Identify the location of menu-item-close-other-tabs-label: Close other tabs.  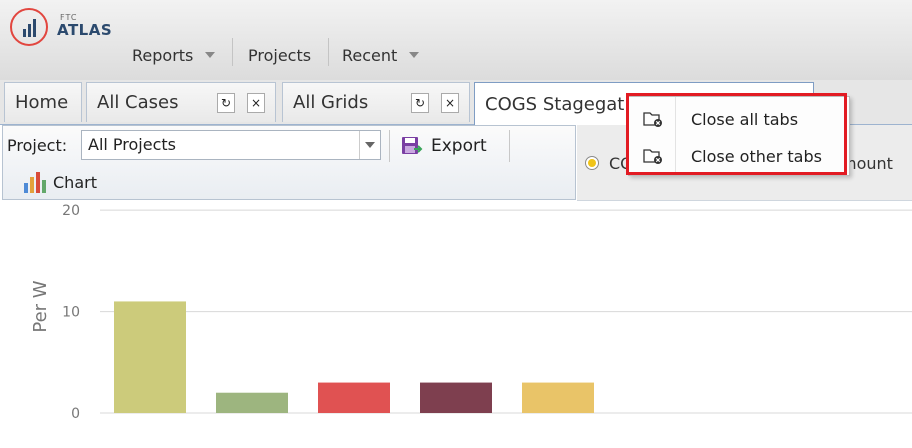
(756, 156).